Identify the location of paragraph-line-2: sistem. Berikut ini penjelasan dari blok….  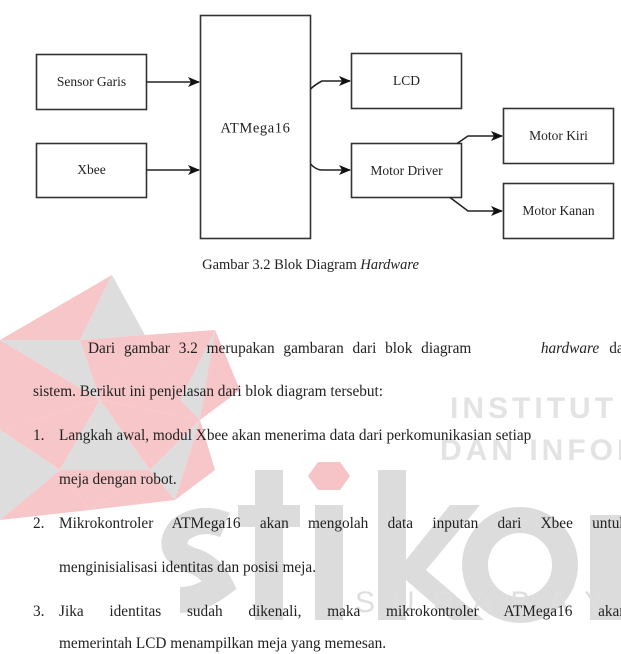
(208, 391).